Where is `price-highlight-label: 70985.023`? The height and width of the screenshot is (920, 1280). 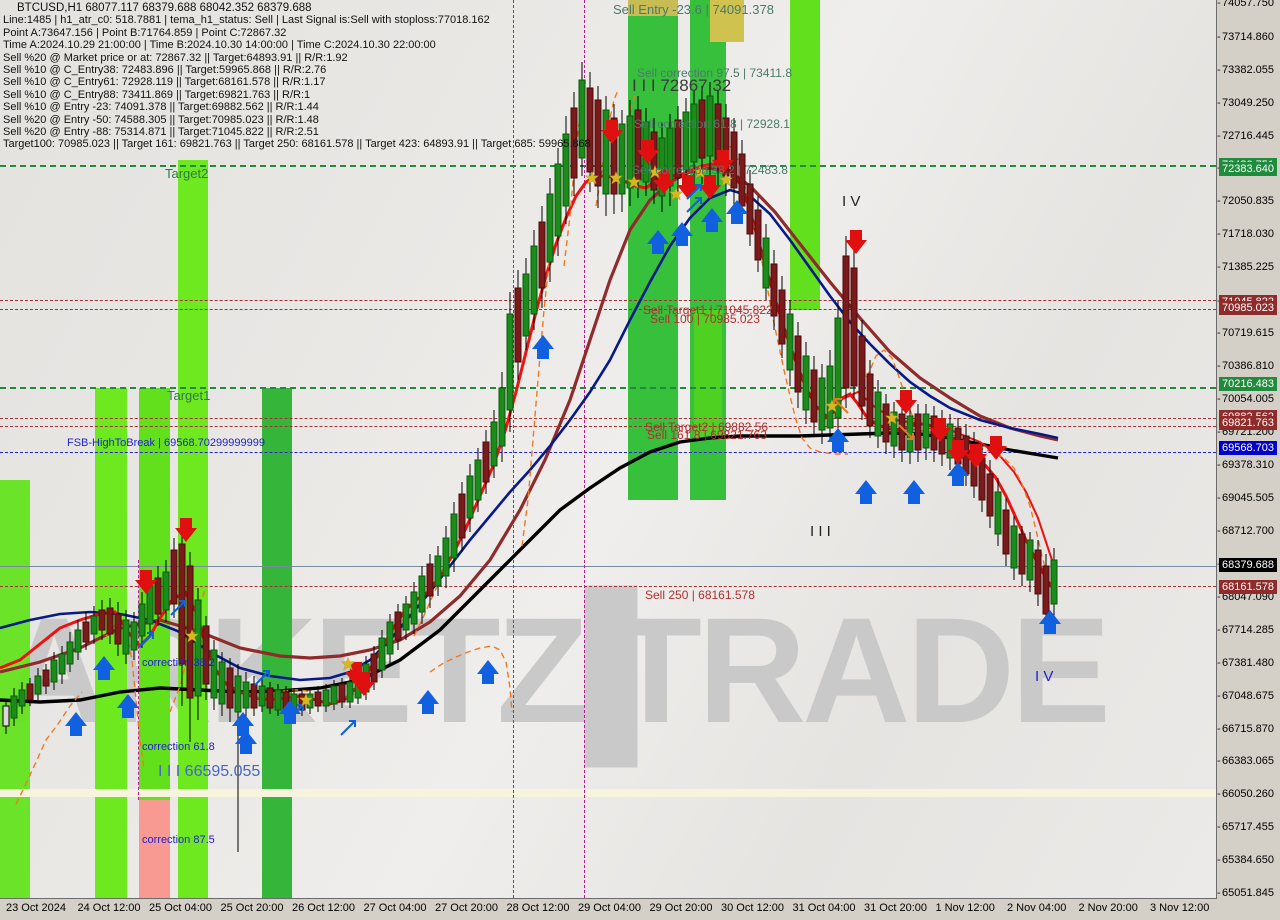 price-highlight-label: 70985.023 is located at coordinates (1248, 307).